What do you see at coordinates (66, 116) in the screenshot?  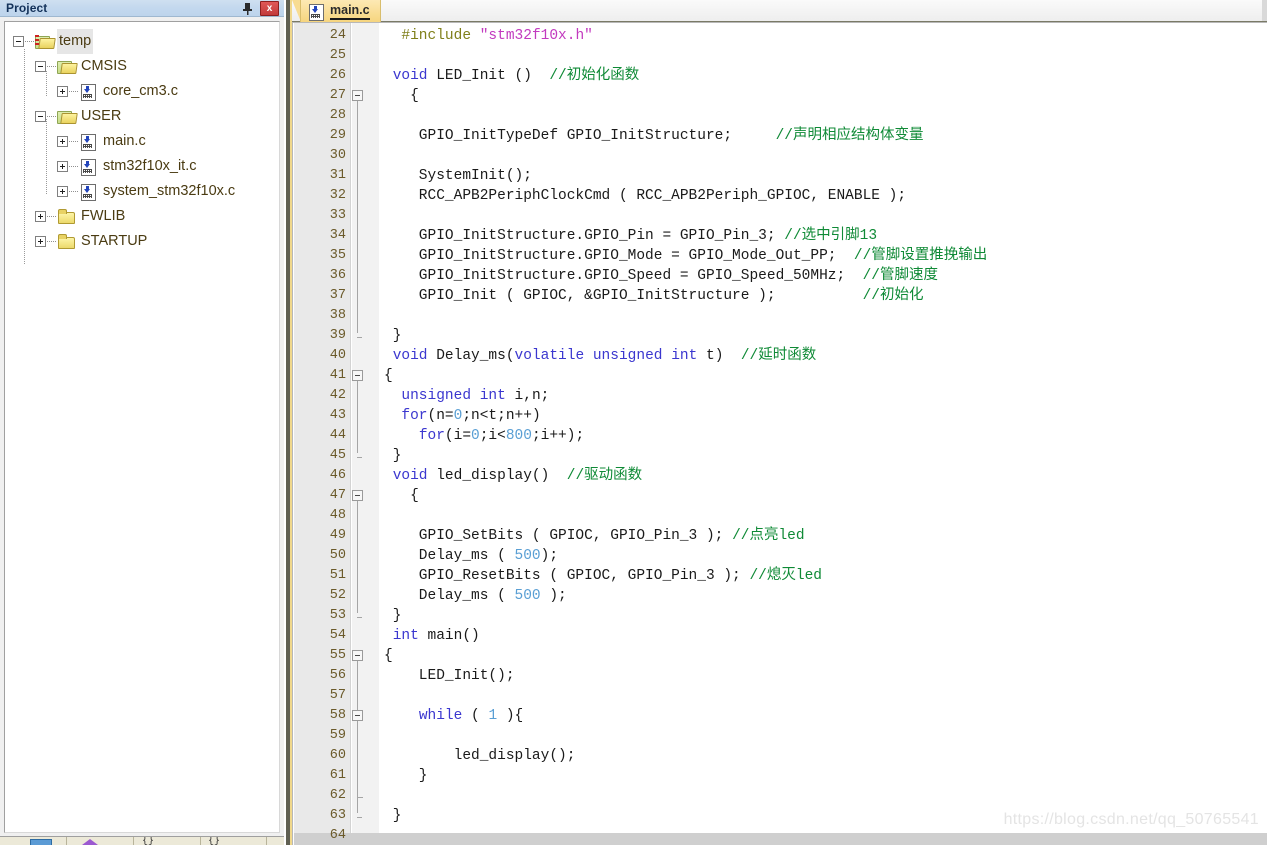 I see `folder-open-icon` at bounding box center [66, 116].